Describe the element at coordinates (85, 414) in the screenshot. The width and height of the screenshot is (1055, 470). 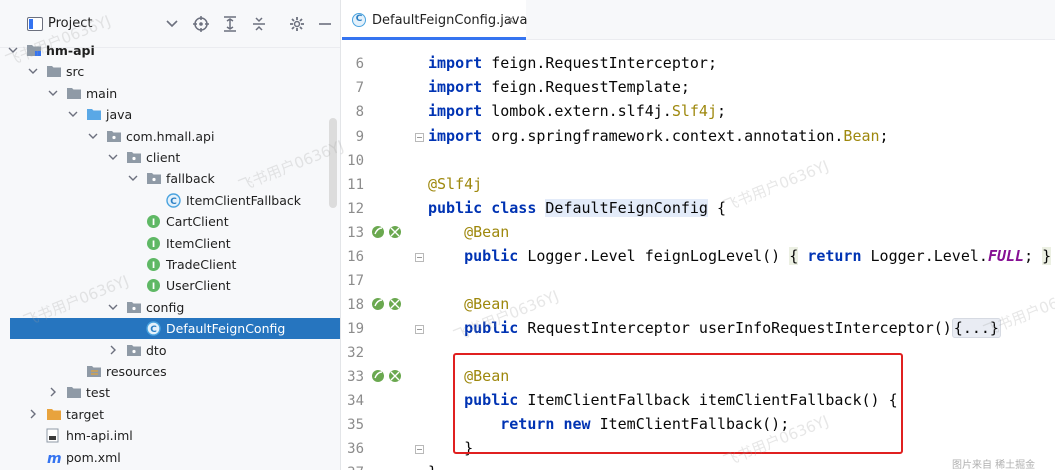
I see `tree-item-label: target` at that location.